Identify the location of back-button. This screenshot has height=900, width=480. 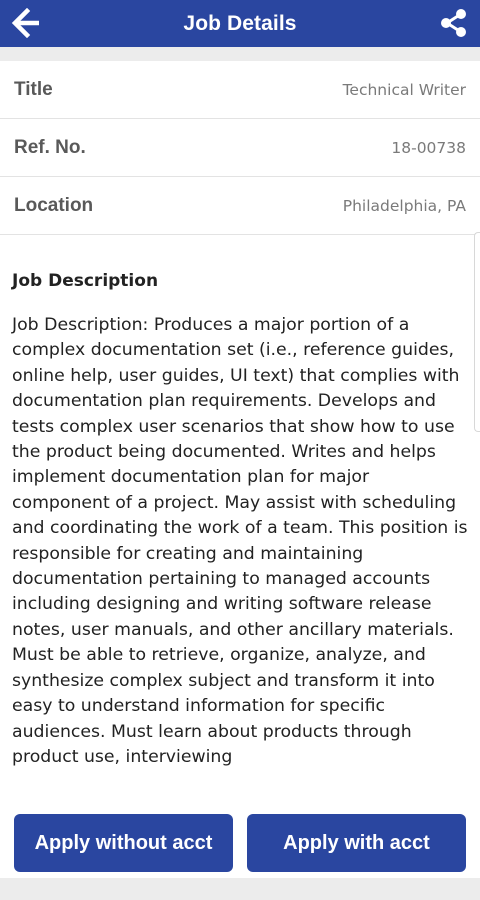
(26, 23).